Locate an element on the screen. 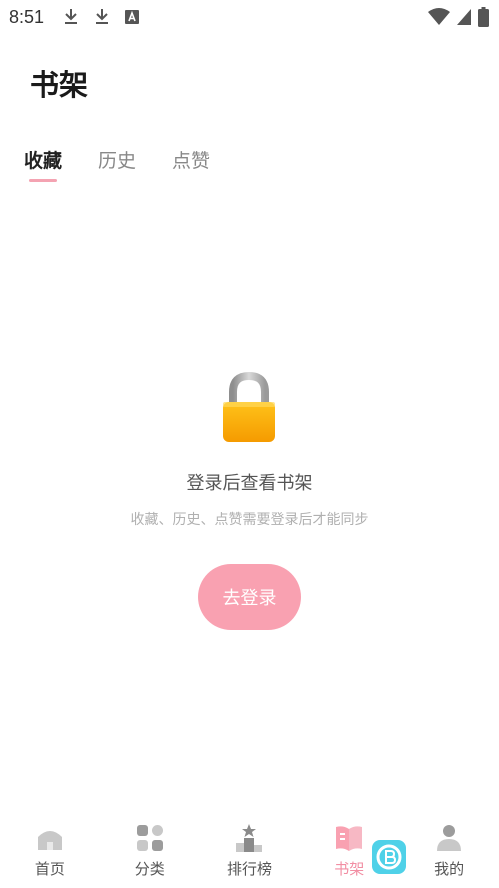 The width and height of the screenshot is (499, 888). tab-bar: 收藏 历史 点赞 is located at coordinates (135, 164).